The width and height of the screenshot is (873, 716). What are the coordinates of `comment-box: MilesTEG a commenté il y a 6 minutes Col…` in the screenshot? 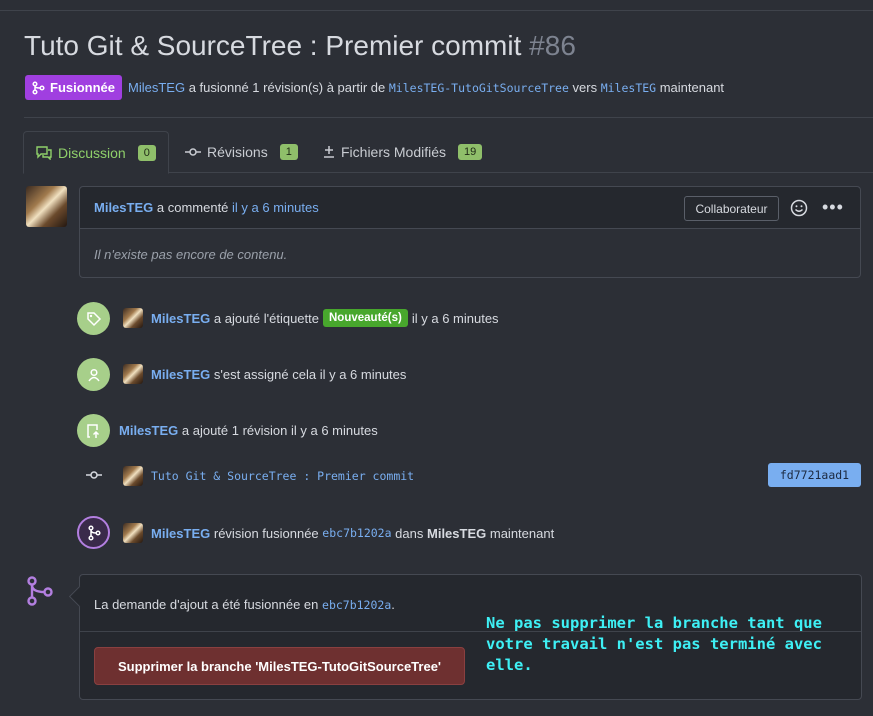 It's located at (470, 232).